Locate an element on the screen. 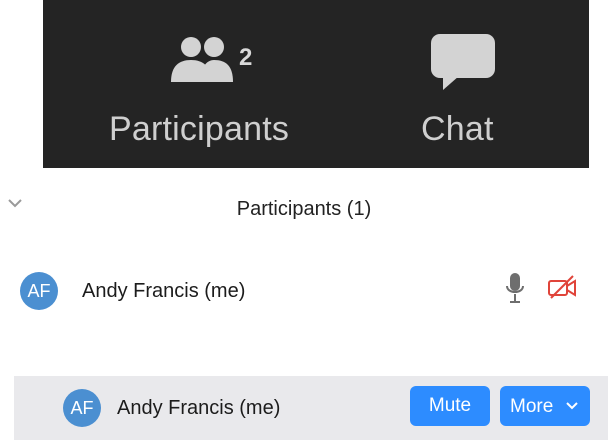  participant-count: 2 is located at coordinates (246, 57).